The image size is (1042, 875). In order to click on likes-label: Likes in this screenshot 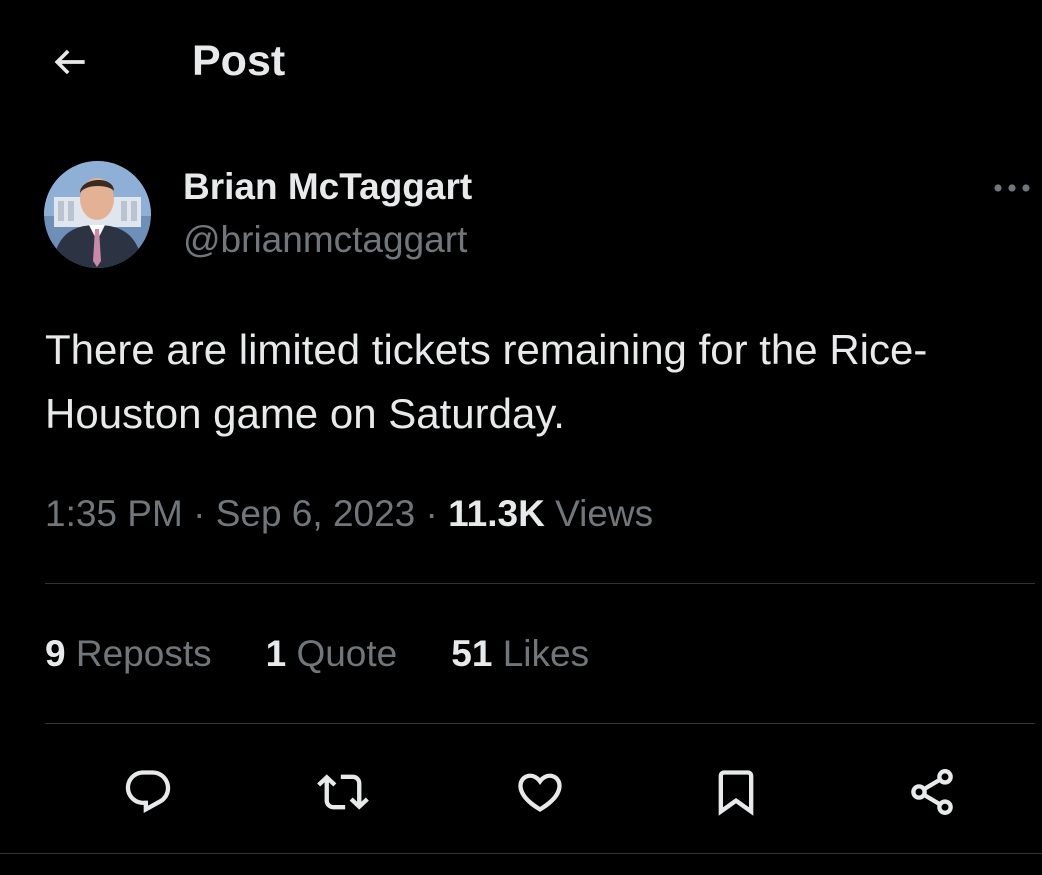, I will do `click(546, 653)`.